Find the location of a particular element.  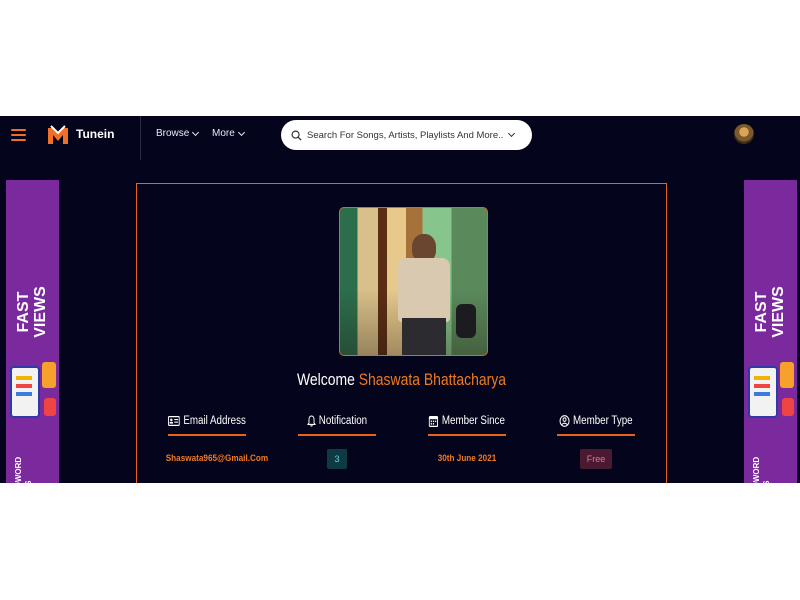

nav-browse-label: Browse is located at coordinates (173, 133).